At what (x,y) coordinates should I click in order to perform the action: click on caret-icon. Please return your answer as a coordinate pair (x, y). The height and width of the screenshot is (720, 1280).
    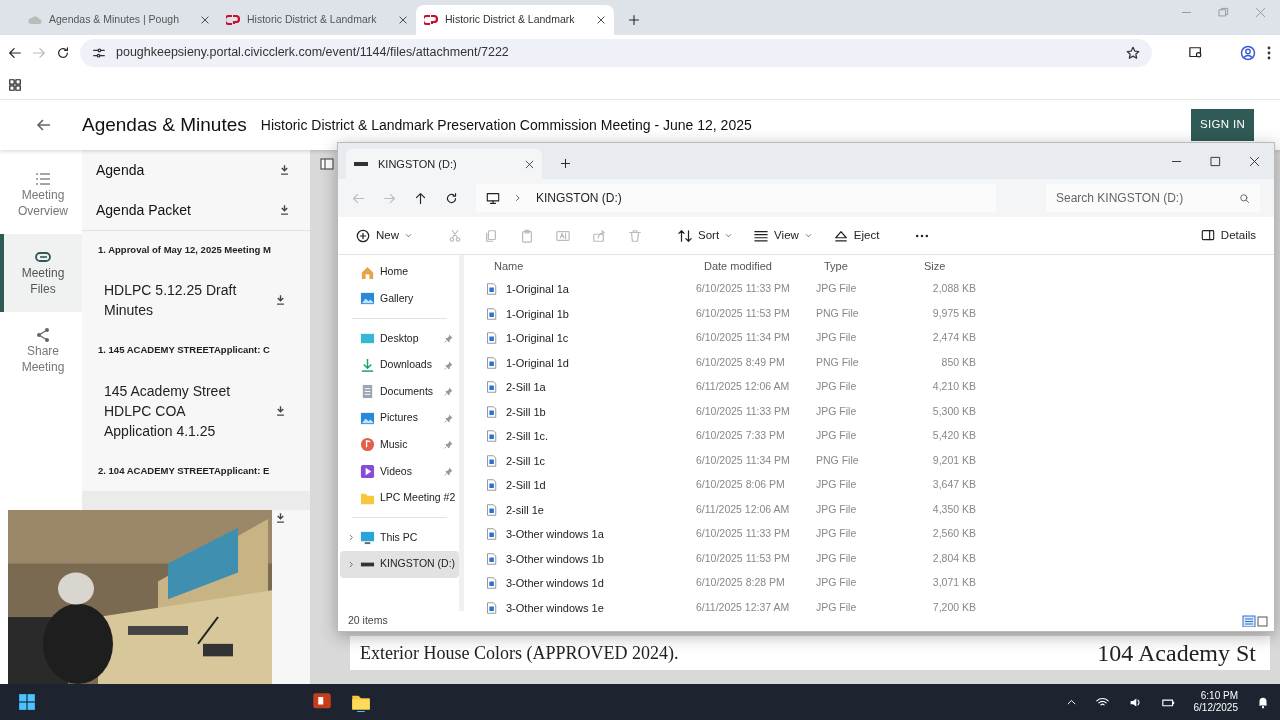
    Looking at the image, I should click on (808, 235).